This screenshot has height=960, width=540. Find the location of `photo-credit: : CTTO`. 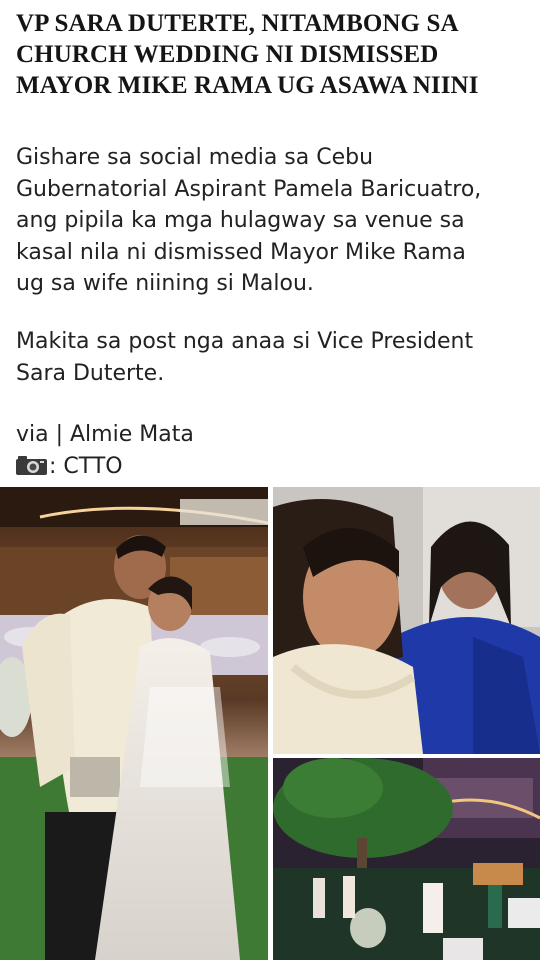

photo-credit: : CTTO is located at coordinates (69, 466).